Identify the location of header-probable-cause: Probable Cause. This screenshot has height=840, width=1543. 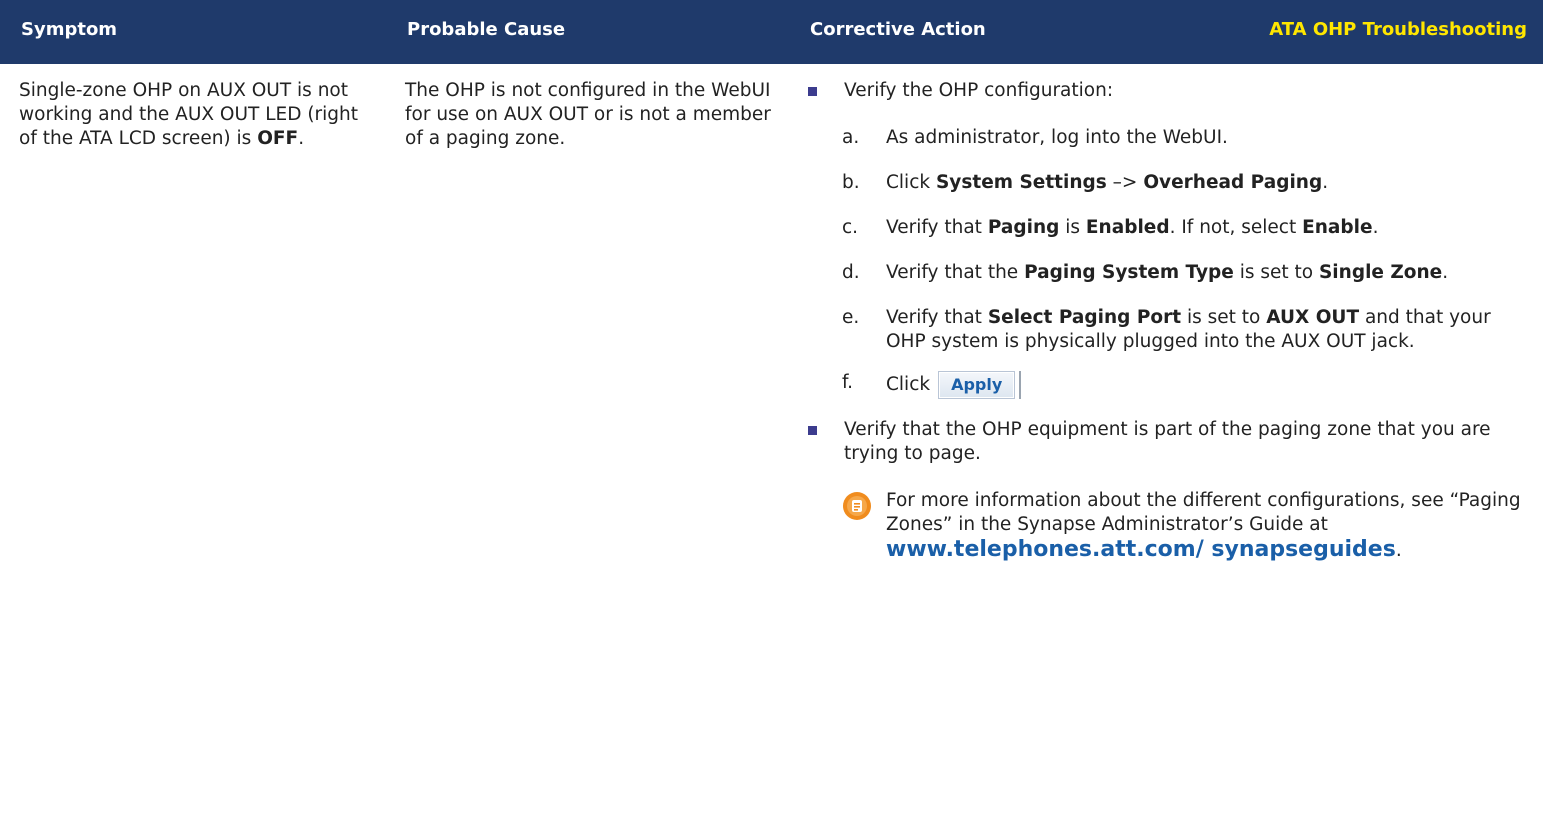
(486, 29).